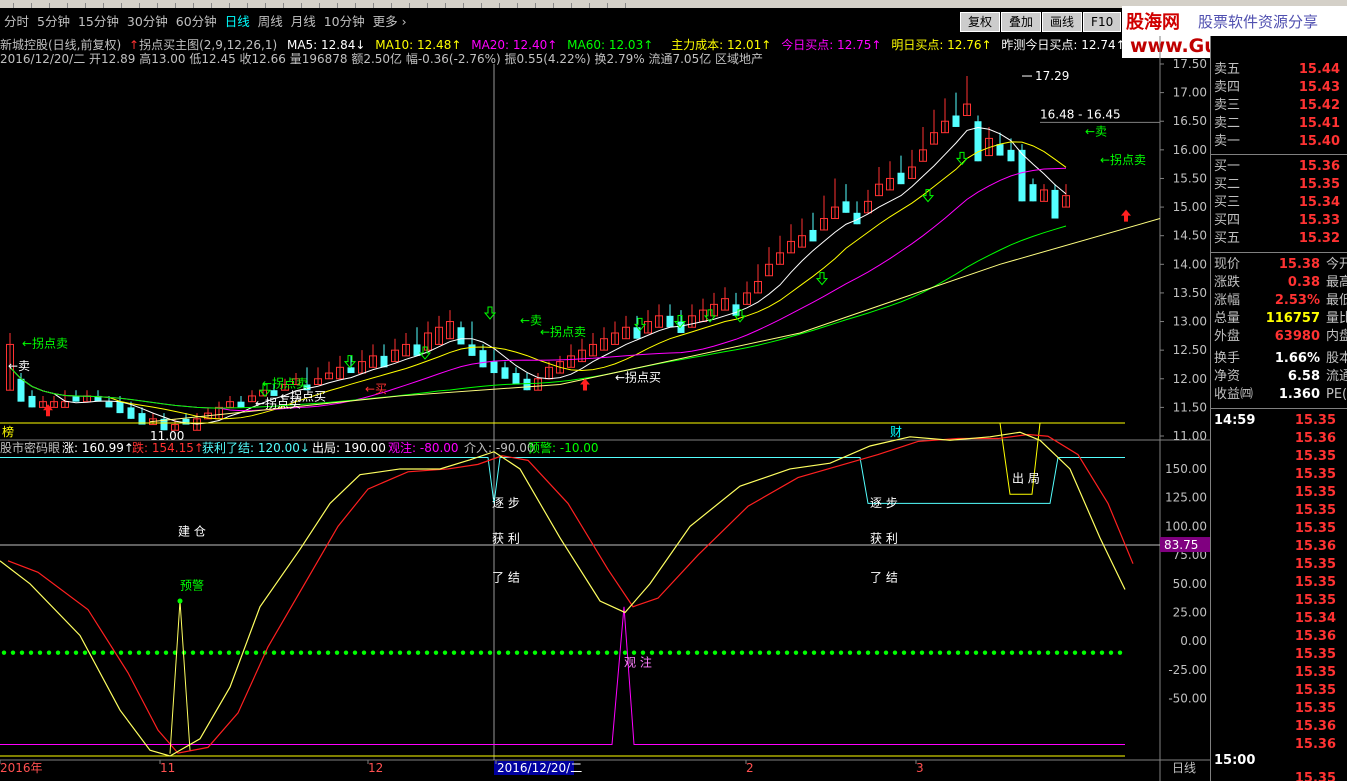 This screenshot has width=1347, height=781. What do you see at coordinates (1319, 123) in the screenshot?
I see `quote-value: 15.41` at bounding box center [1319, 123].